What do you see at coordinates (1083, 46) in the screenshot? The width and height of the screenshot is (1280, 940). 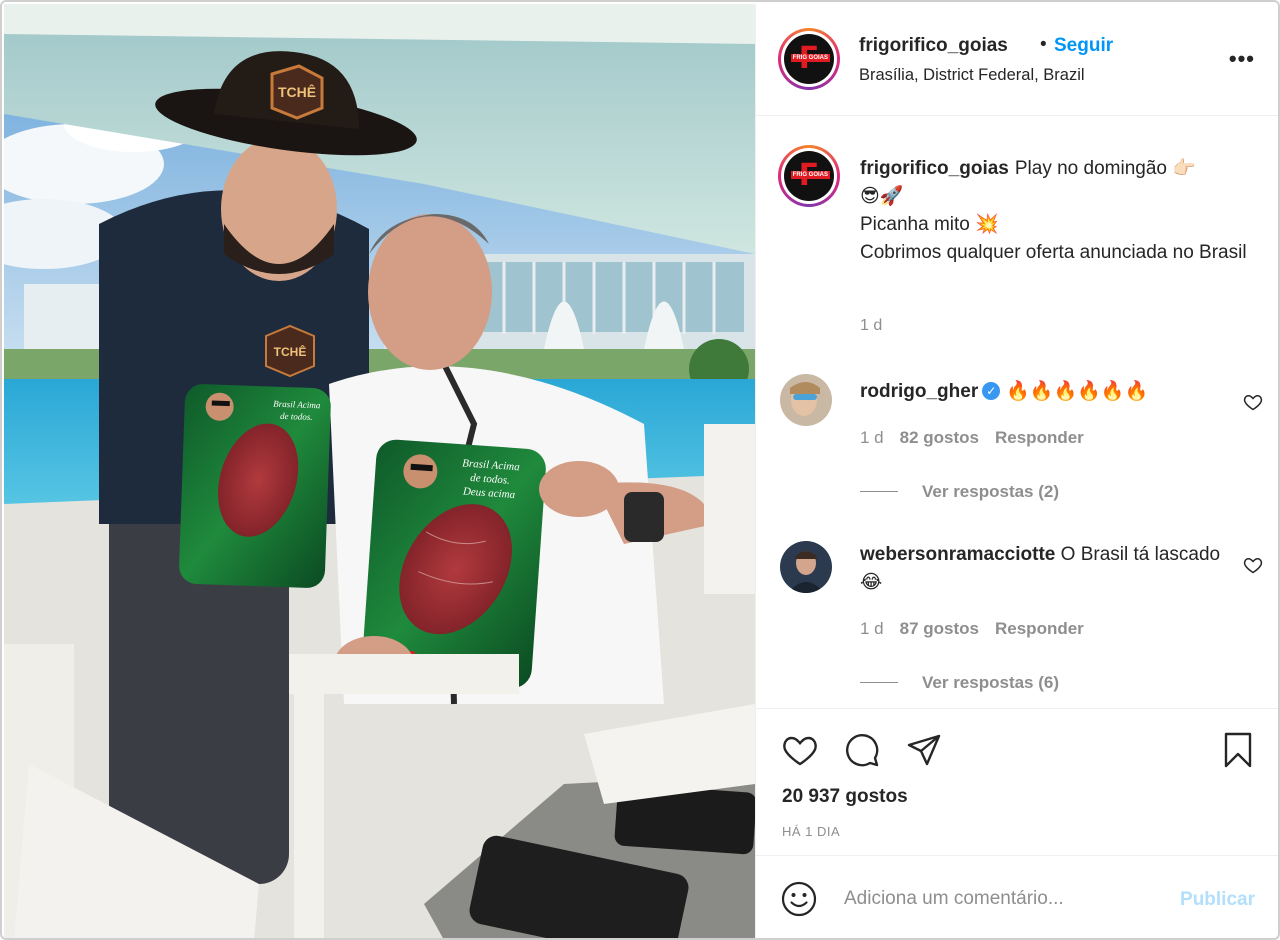 I see `follow-button: Seguir` at bounding box center [1083, 46].